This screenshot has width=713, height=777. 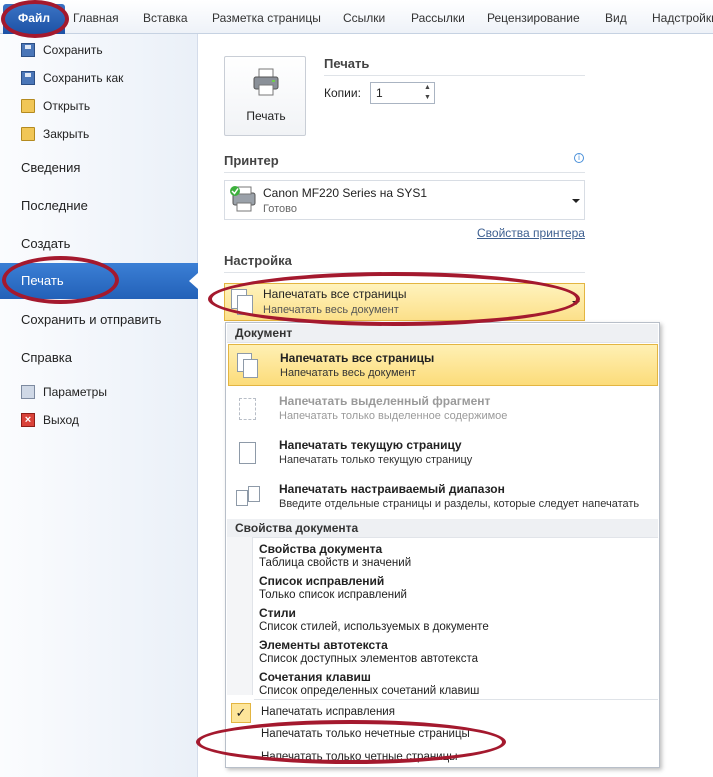 I want to click on tab-view: Вид, so click(x=616, y=18).